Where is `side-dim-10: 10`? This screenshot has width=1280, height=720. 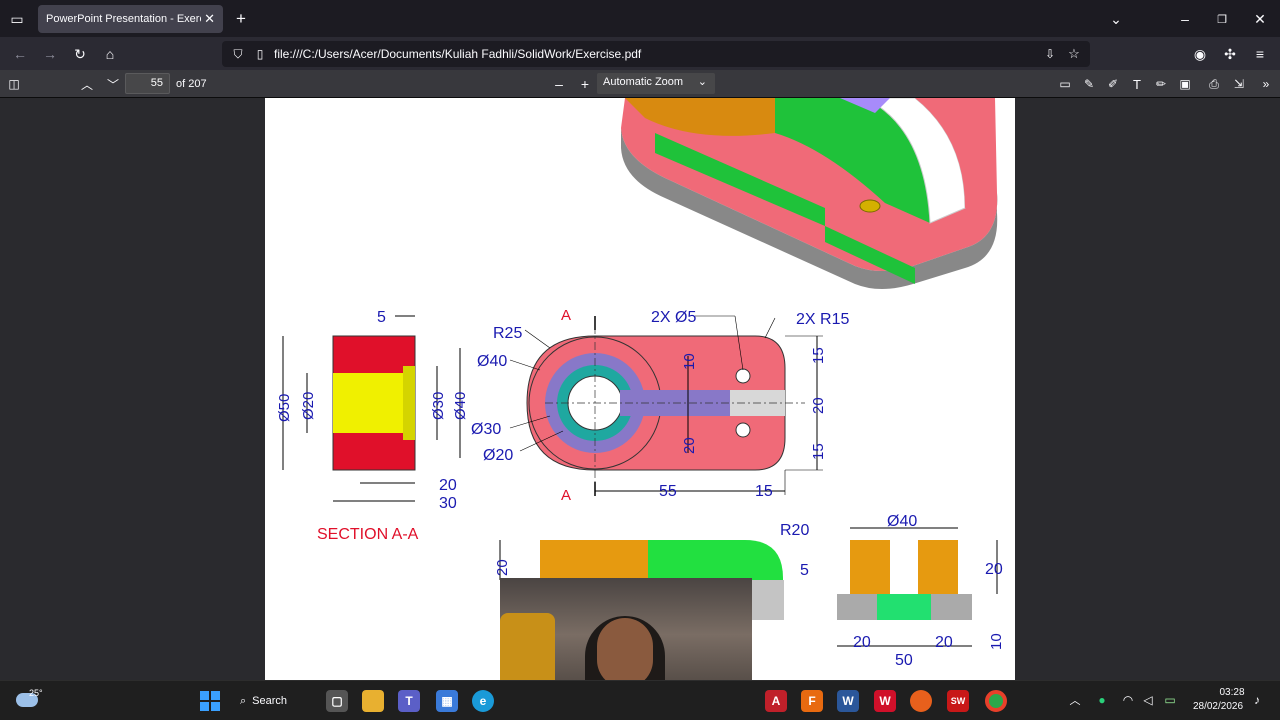 side-dim-10: 10 is located at coordinates (996, 641).